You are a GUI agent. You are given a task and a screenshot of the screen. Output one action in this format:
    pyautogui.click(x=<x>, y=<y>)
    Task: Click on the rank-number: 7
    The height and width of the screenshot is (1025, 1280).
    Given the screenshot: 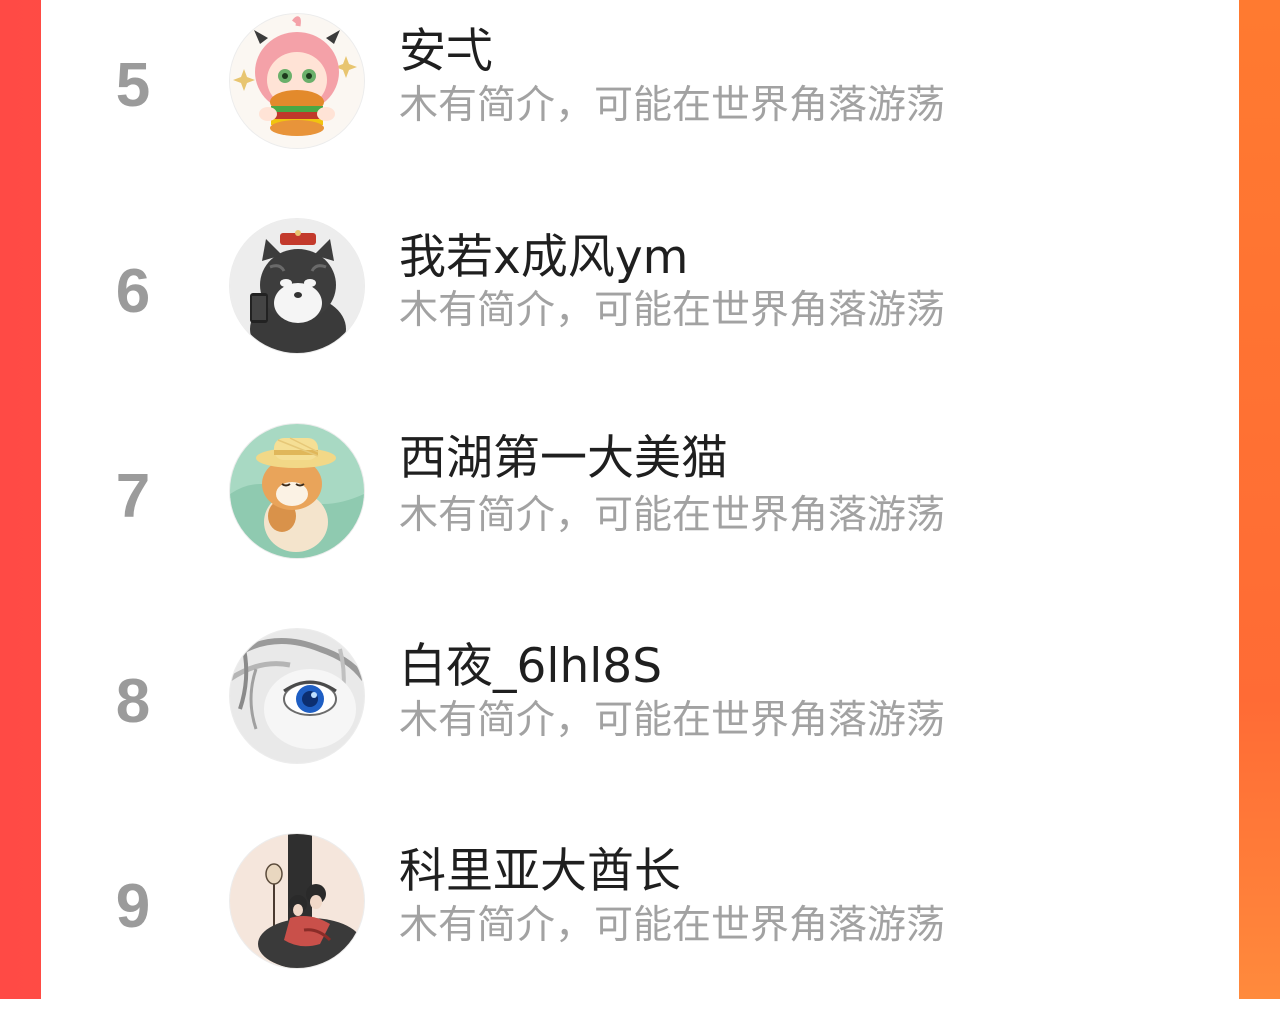 What is the action you would take?
    pyautogui.click(x=133, y=496)
    